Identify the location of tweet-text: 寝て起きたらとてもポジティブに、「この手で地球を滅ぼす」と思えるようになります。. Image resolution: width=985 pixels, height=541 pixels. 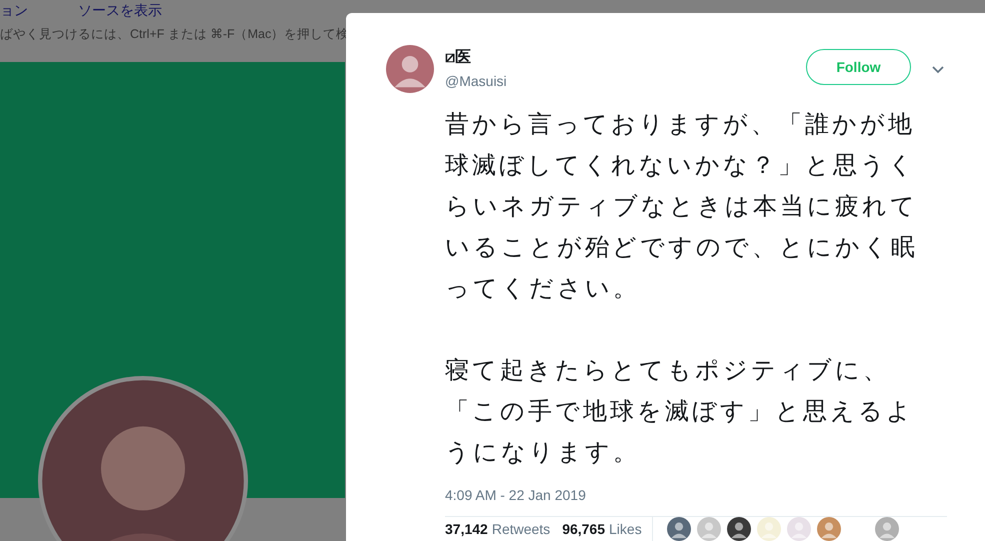
(680, 412).